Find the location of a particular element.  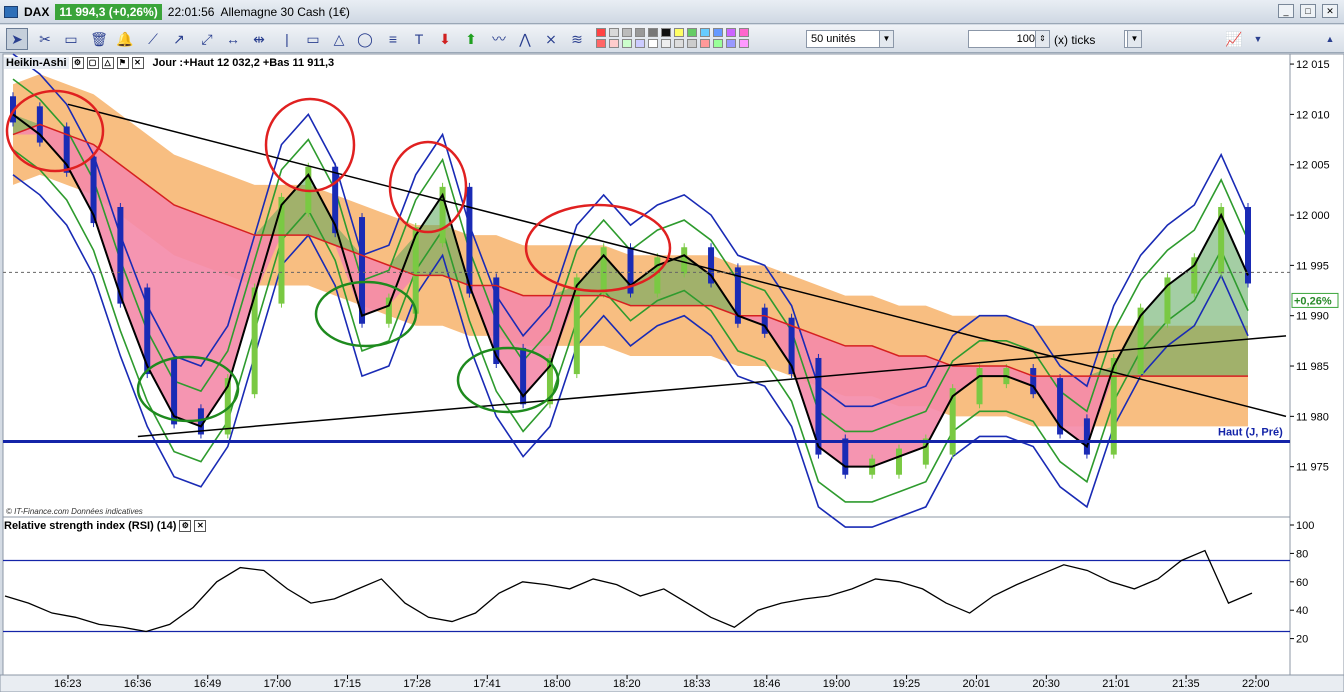

text-icon: T is located at coordinates (419, 39).